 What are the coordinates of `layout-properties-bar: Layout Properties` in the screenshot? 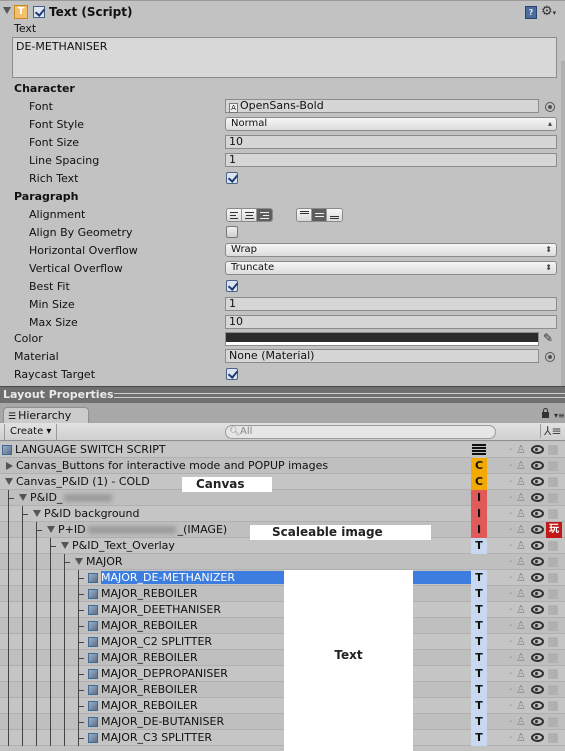 It's located at (282, 394).